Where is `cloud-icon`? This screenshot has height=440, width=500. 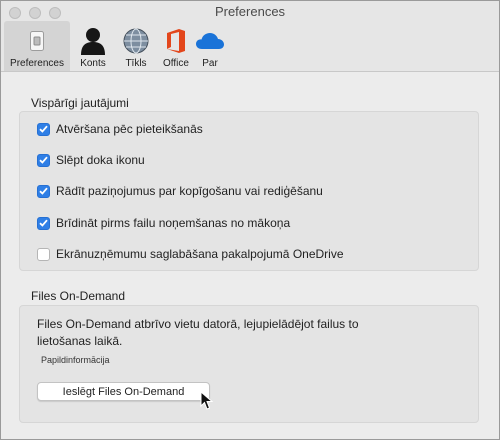 cloud-icon is located at coordinates (210, 41).